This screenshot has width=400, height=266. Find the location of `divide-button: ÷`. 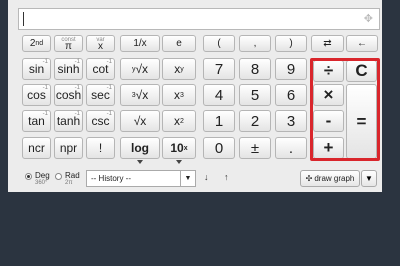

divide-button: ÷ is located at coordinates (328, 71).